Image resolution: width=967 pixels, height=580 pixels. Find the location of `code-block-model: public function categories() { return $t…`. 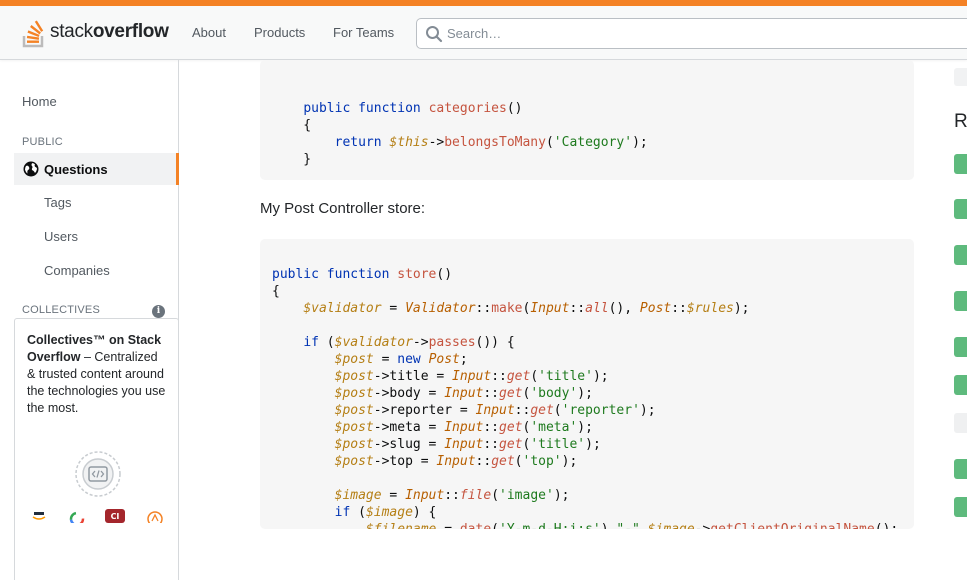

code-block-model: public function categories() { return $t… is located at coordinates (587, 120).